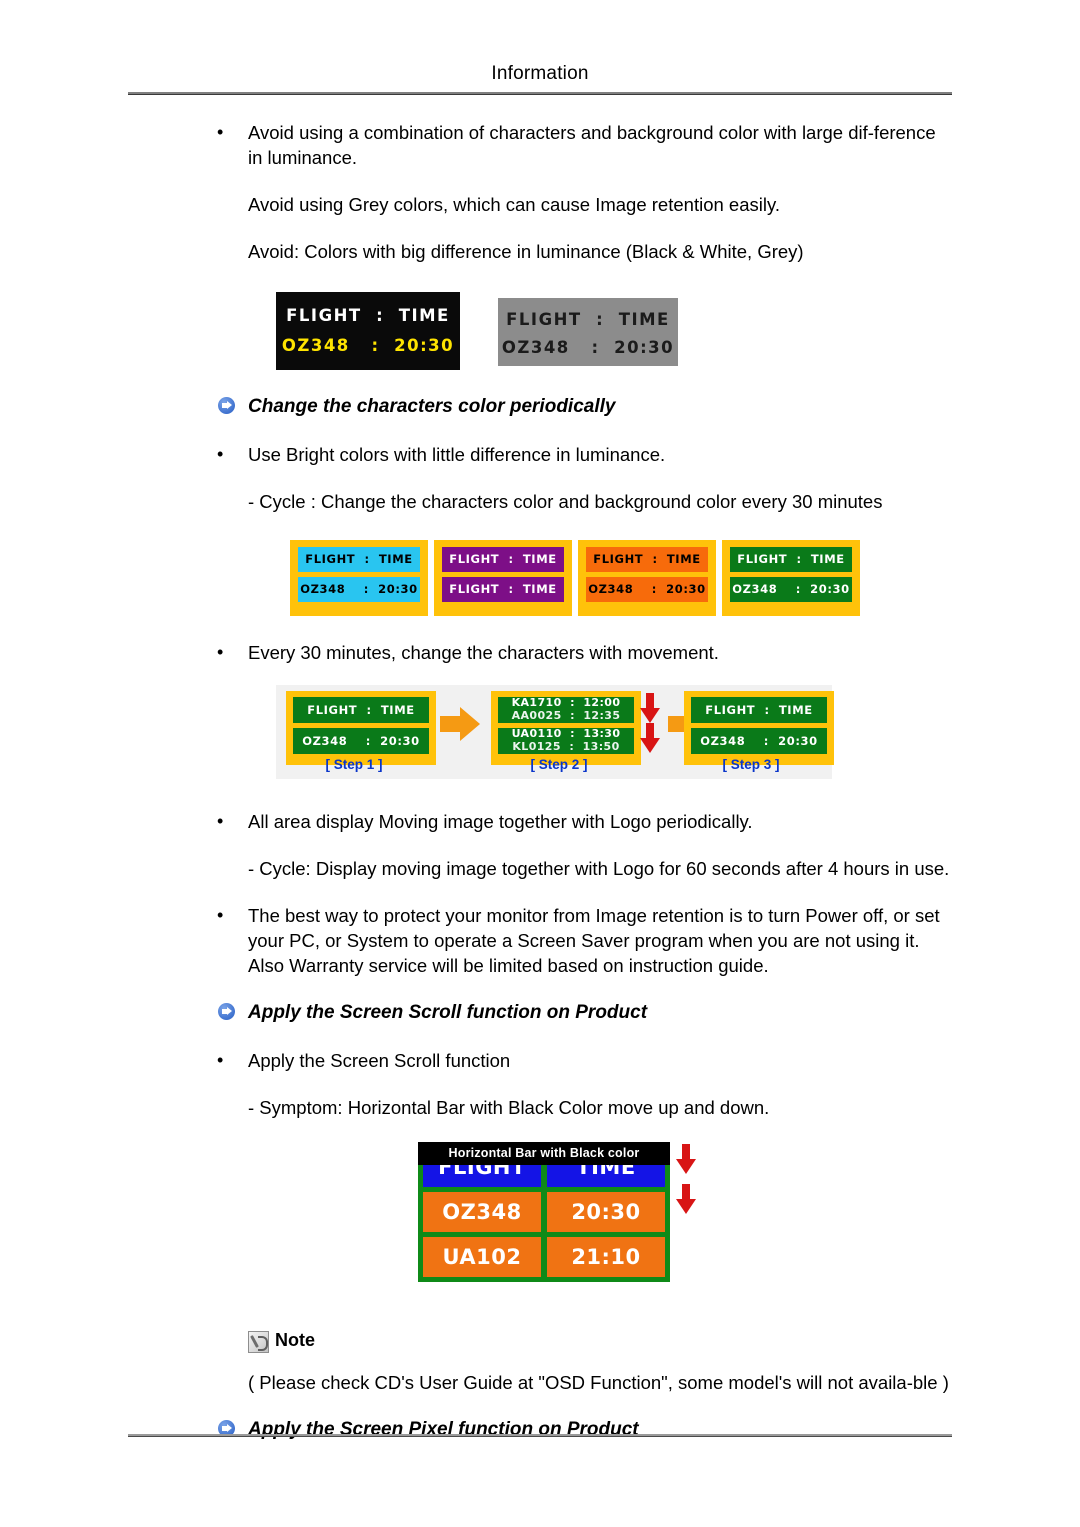 The height and width of the screenshot is (1527, 1080). I want to click on cyan-board-line1: FLIGHT : TIME, so click(359, 559).